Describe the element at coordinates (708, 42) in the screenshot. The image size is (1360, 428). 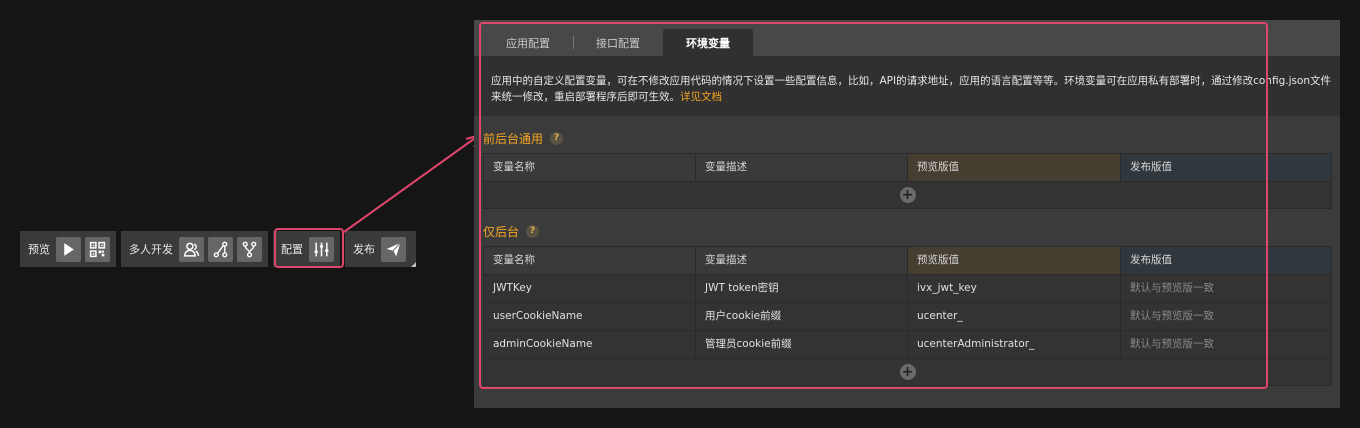
I see `tab-env-variables: 环境变量` at that location.